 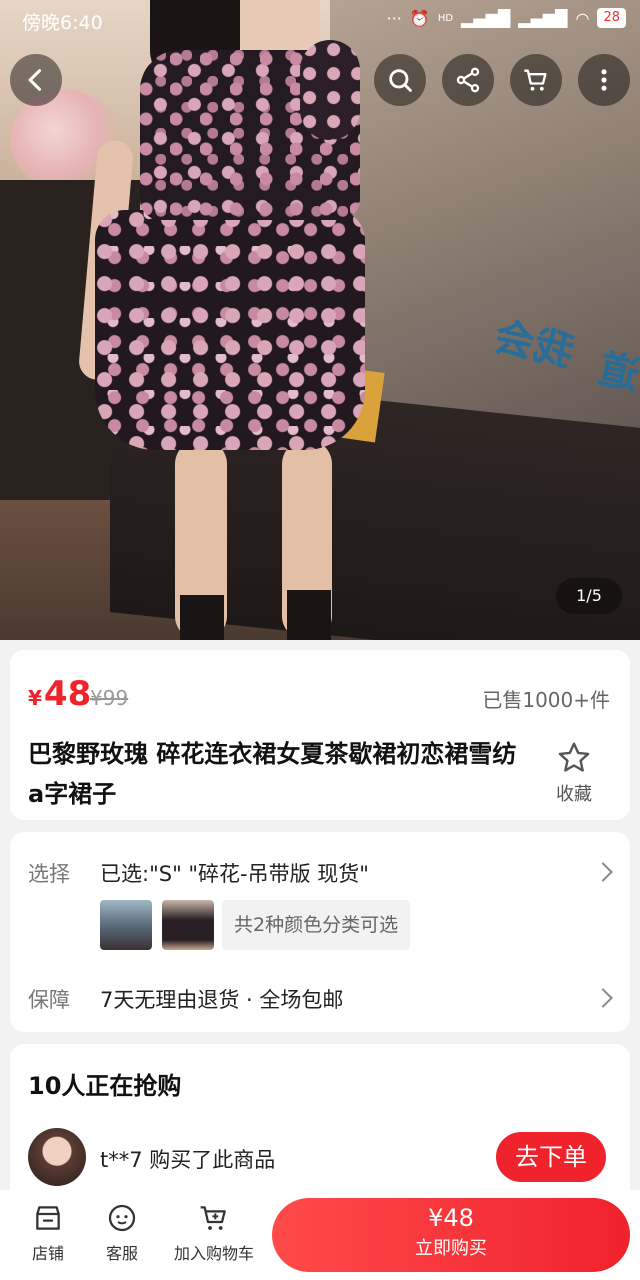 I want to click on back-button, so click(x=36, y=80).